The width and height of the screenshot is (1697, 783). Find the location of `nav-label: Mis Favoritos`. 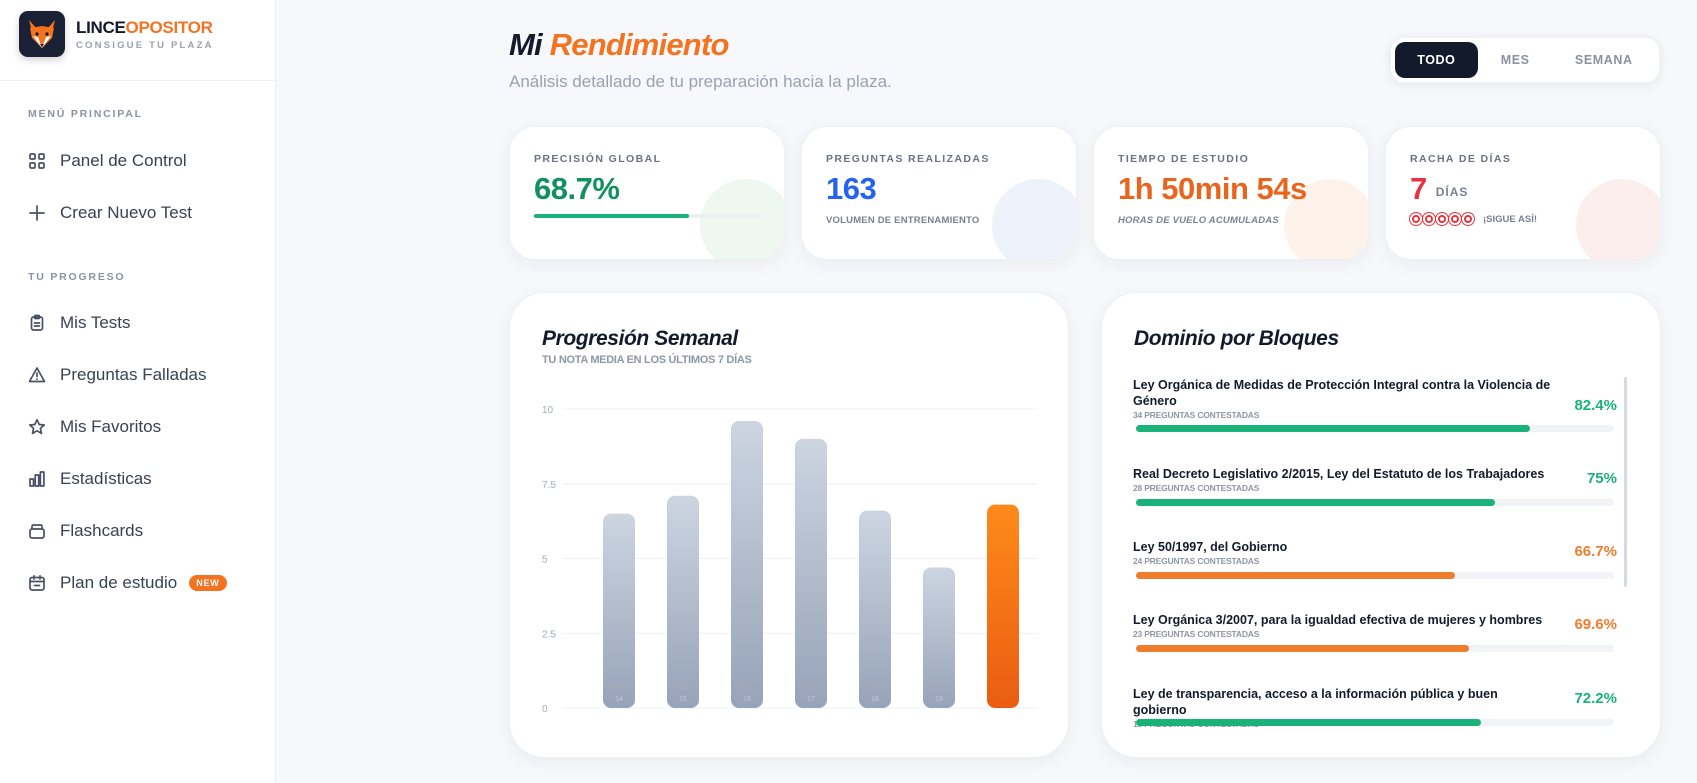

nav-label: Mis Favoritos is located at coordinates (111, 426).